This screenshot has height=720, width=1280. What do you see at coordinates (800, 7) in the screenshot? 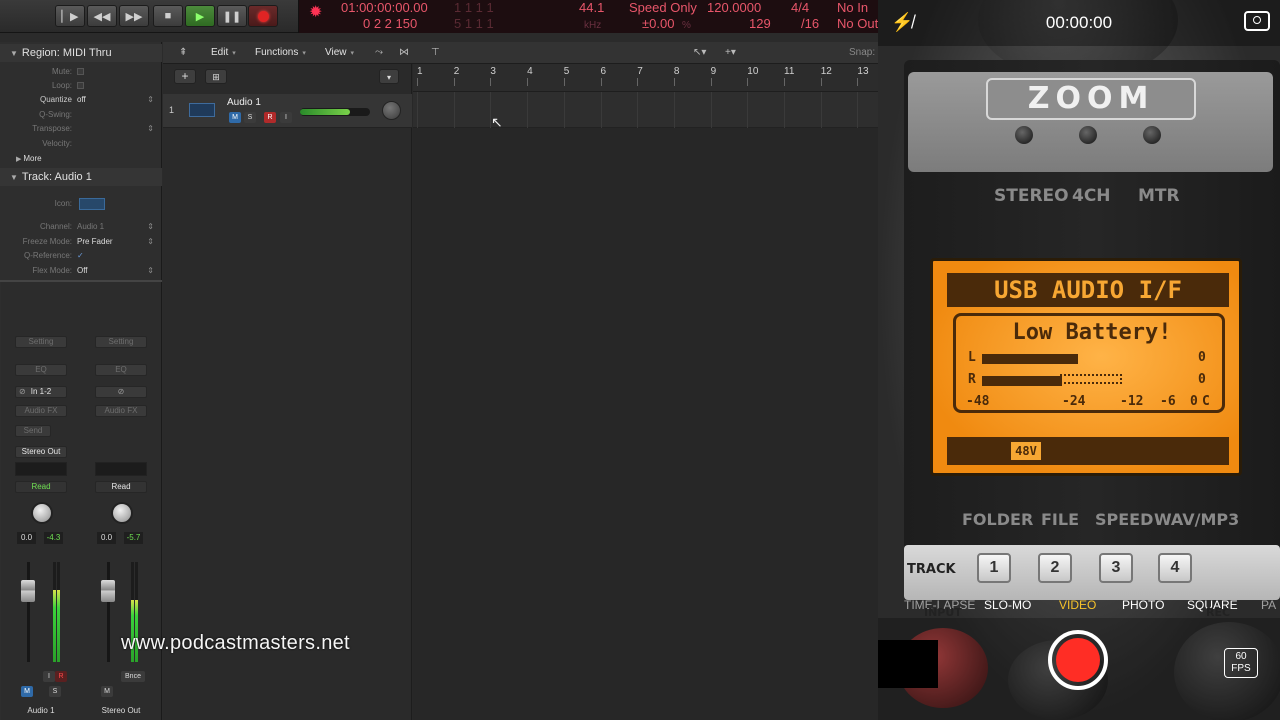
I see `lcd-signature: 4/4` at bounding box center [800, 7].